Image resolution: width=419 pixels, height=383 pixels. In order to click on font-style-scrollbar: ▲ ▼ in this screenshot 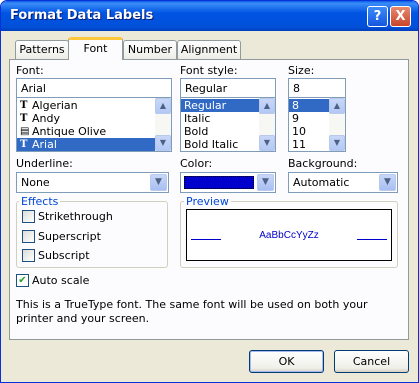, I will do `click(267, 124)`.